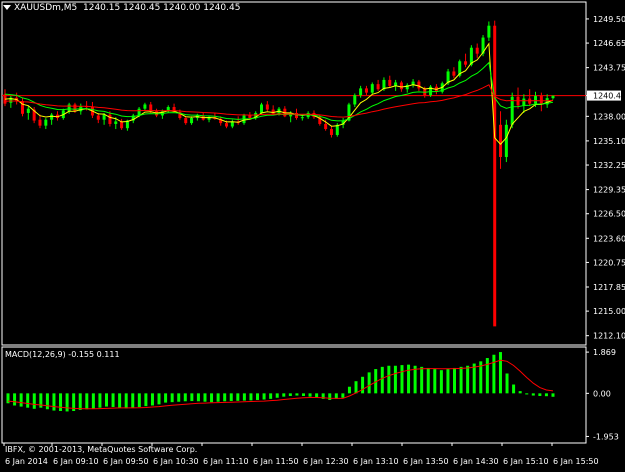 The image size is (625, 472). What do you see at coordinates (476, 461) in the screenshot?
I see `x-tick-label: 6 Jan 14:30` at bounding box center [476, 461].